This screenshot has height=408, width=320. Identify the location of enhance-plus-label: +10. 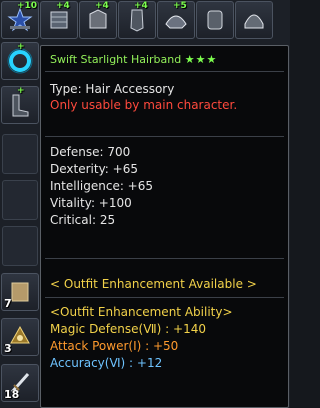
(27, 6).